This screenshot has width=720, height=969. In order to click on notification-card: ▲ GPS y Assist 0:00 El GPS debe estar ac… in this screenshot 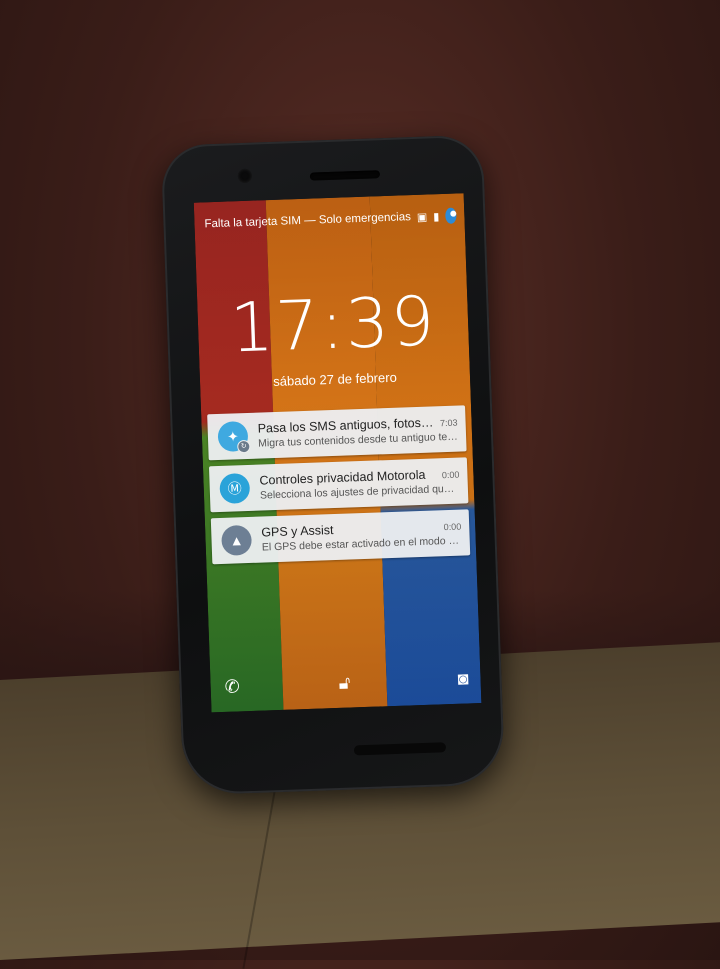, I will do `click(340, 537)`.